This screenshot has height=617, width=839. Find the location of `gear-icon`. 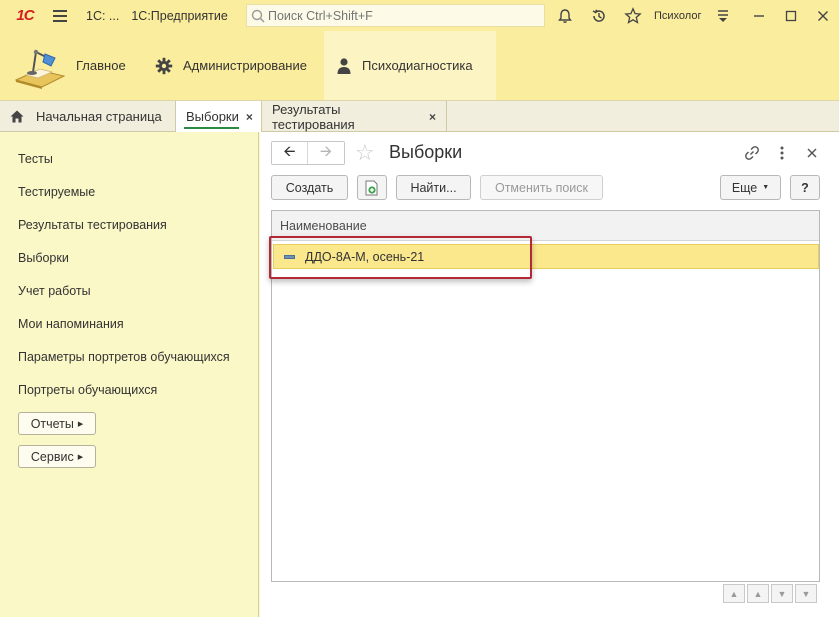

gear-icon is located at coordinates (164, 65).